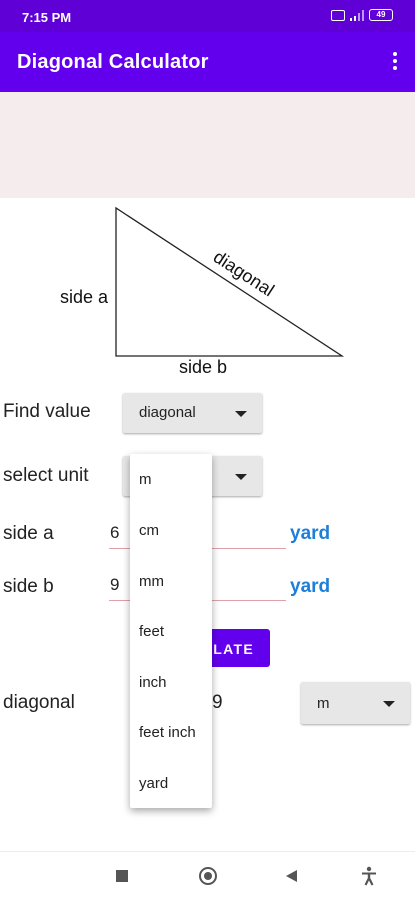 This screenshot has height=900, width=415. I want to click on more-vertical-icon, so click(395, 62).